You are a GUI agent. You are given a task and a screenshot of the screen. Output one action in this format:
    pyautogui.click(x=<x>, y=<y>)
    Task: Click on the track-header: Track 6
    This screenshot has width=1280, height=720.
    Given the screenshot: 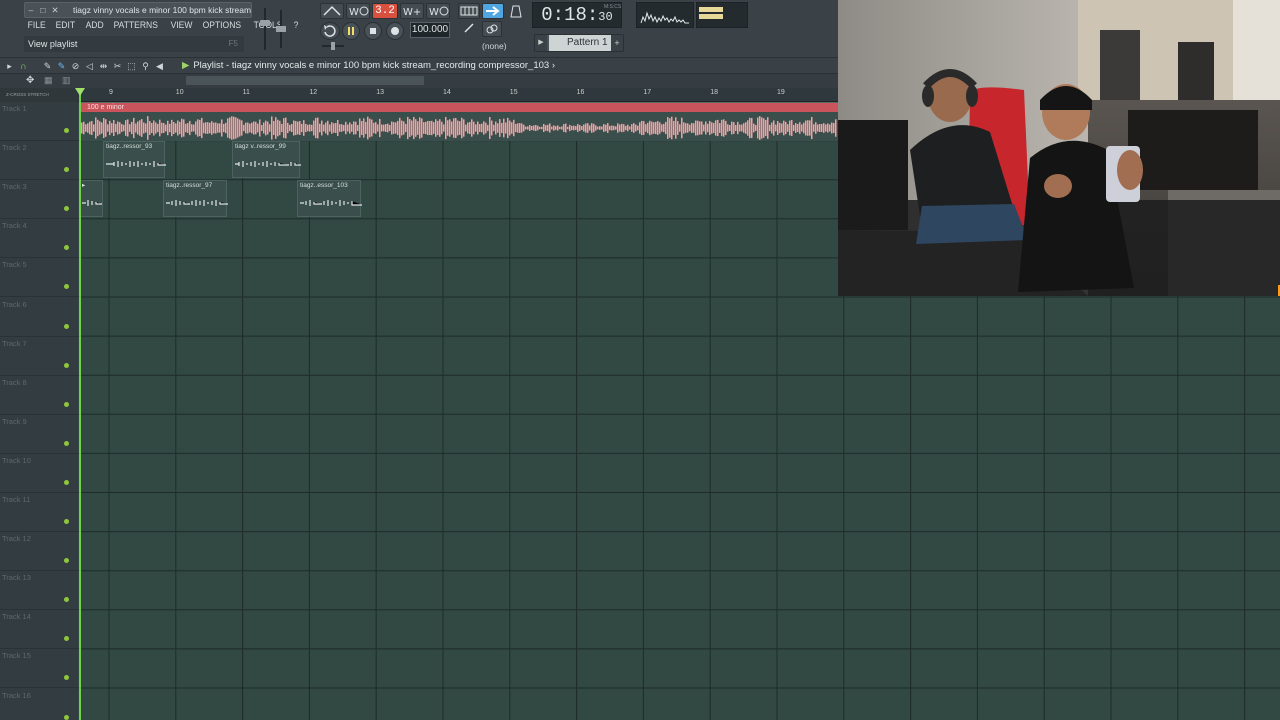 What is the action you would take?
    pyautogui.click(x=39, y=317)
    